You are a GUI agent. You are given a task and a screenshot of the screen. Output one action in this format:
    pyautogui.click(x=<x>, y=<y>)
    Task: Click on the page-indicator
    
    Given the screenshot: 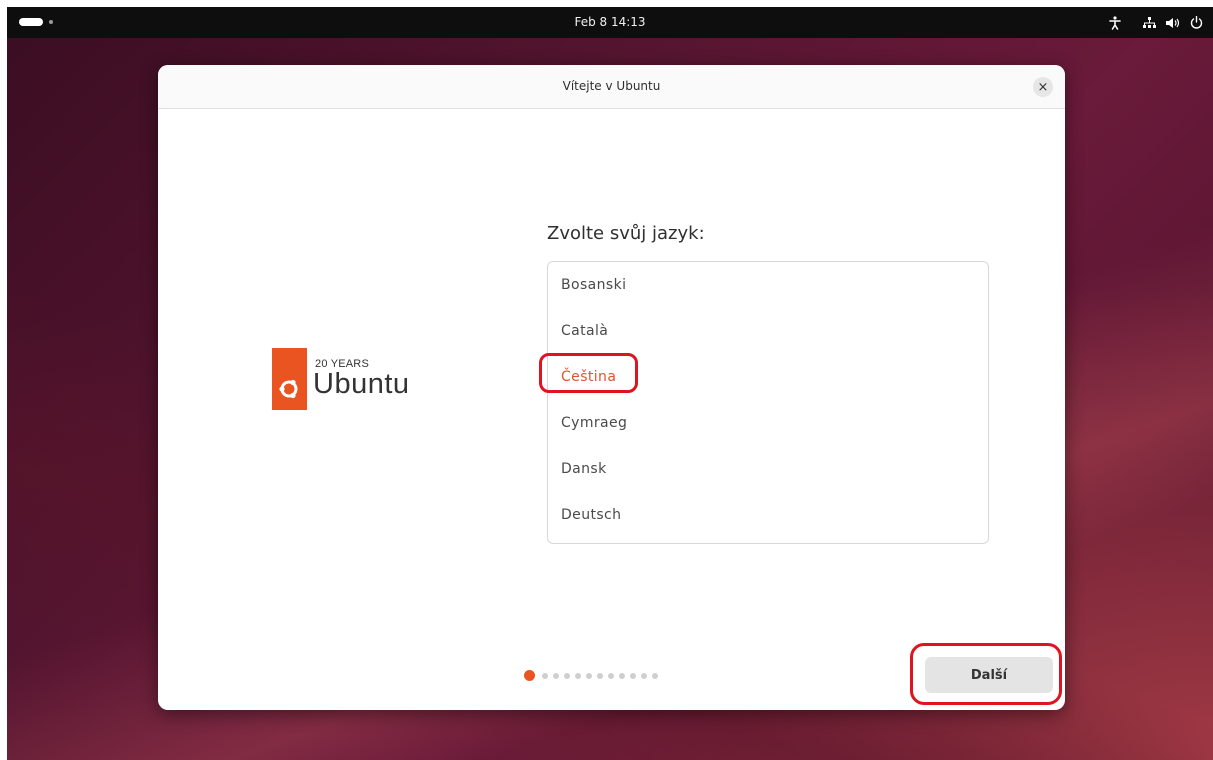 What is the action you would take?
    pyautogui.click(x=591, y=675)
    